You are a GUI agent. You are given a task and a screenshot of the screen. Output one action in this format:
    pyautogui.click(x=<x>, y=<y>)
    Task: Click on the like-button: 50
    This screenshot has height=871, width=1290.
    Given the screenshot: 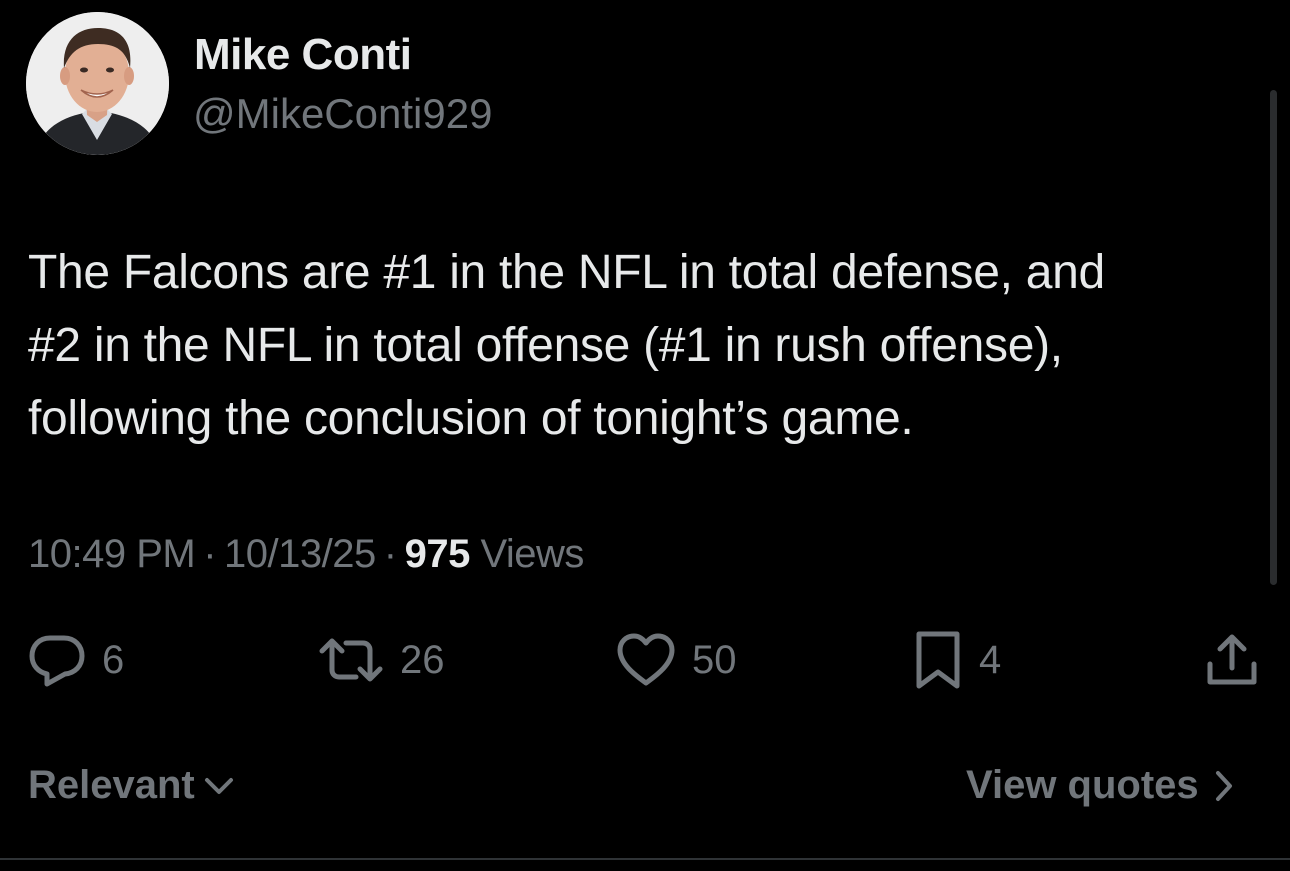 What is the action you would take?
    pyautogui.click(x=676, y=660)
    